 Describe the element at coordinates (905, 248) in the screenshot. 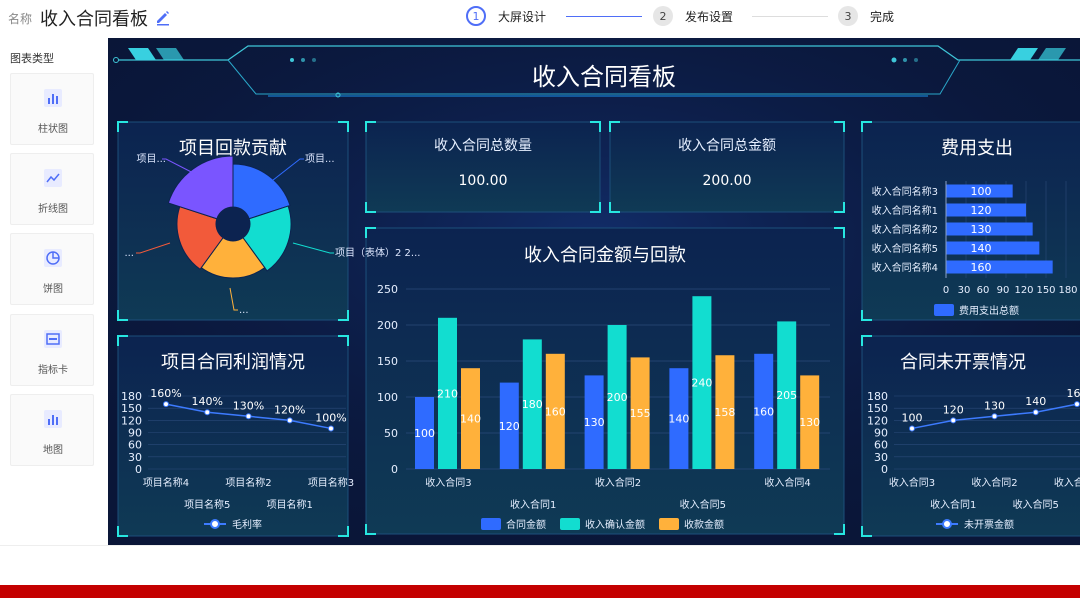

I see `y-tick-label: 收入合同名称5` at that location.